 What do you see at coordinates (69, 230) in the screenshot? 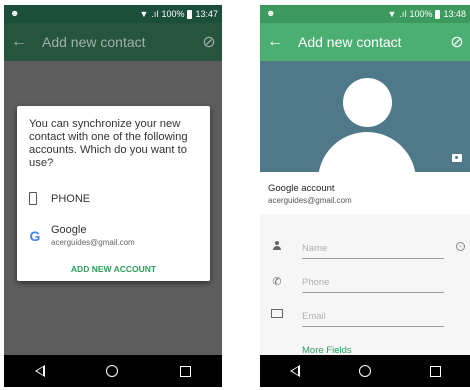
I see `option-google-label: Google` at bounding box center [69, 230].